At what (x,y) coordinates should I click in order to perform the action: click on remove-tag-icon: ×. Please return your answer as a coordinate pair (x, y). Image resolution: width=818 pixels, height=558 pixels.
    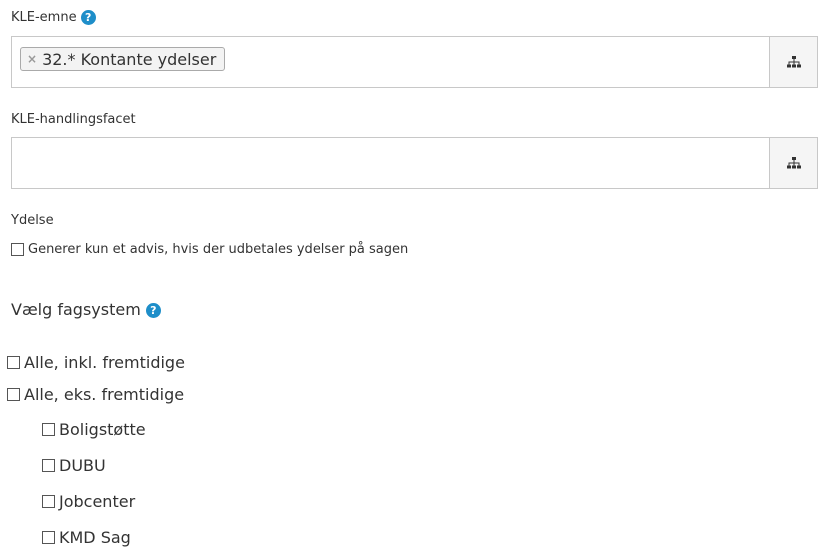
    Looking at the image, I should click on (32, 59).